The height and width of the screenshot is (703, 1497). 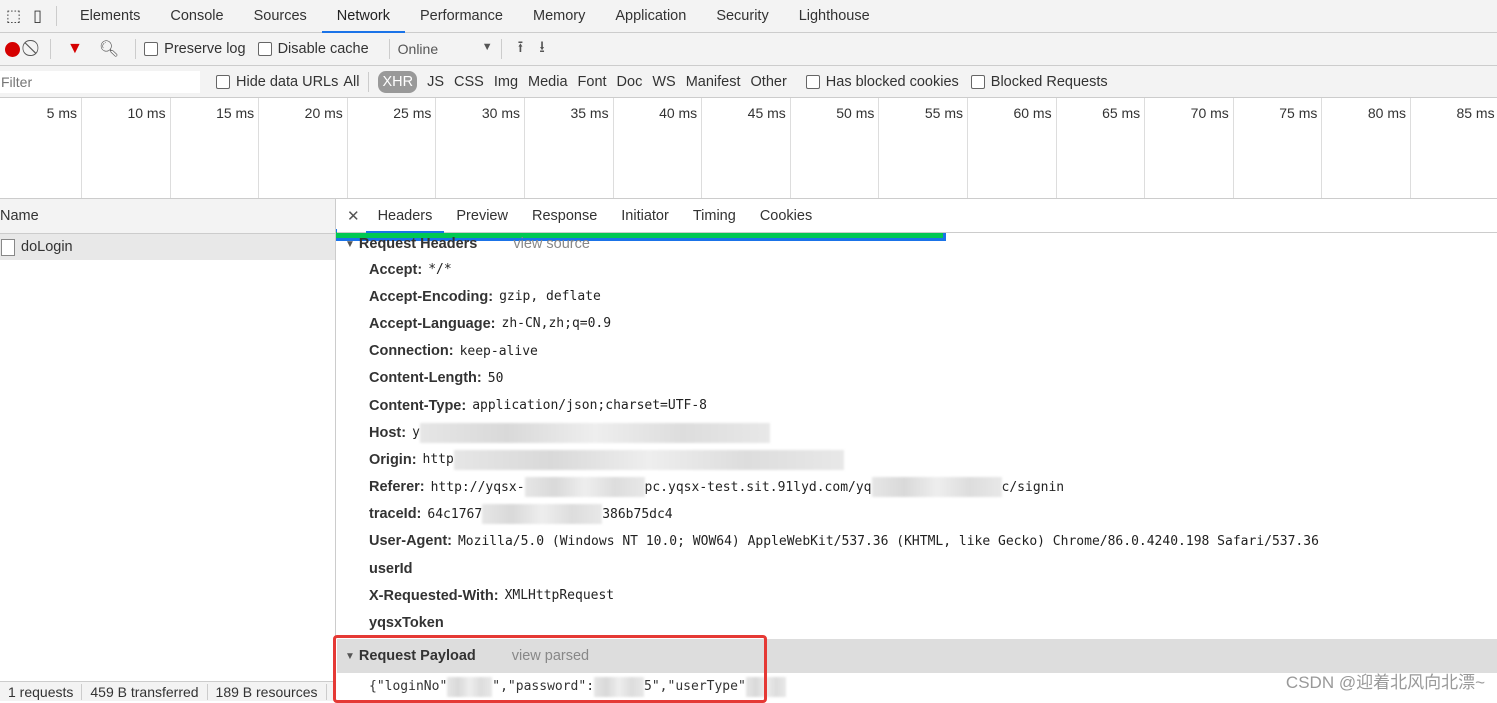 What do you see at coordinates (109, 49) in the screenshot?
I see `search-icon: 🔍︎` at bounding box center [109, 49].